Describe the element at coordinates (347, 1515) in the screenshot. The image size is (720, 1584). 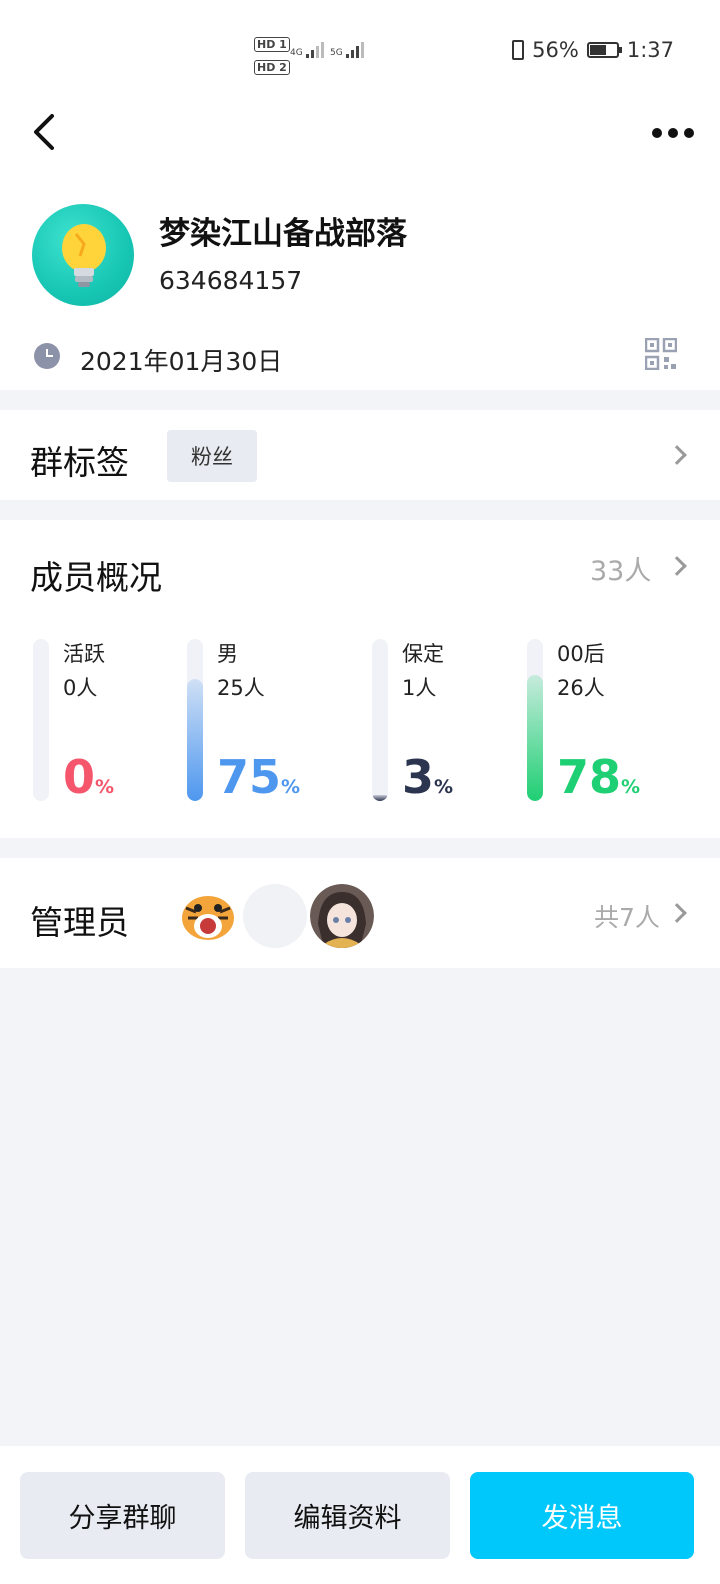
I see `edit-profile-button: 编辑资料` at that location.